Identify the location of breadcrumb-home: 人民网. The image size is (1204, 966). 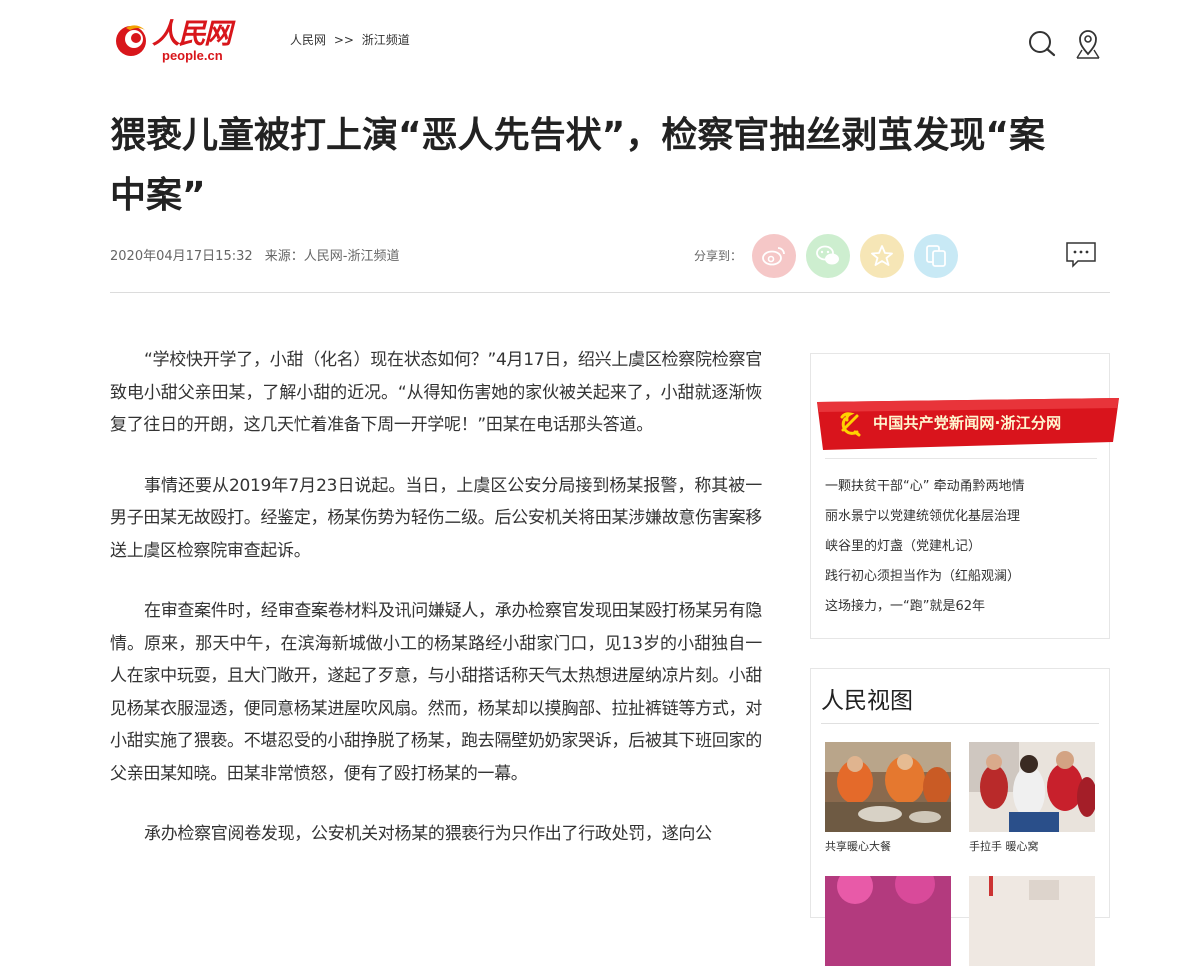
(308, 40).